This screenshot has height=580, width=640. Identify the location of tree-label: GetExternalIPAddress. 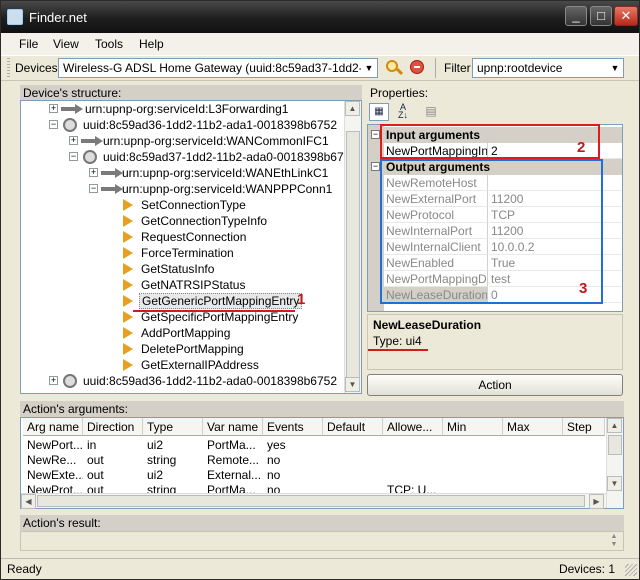
(200, 365).